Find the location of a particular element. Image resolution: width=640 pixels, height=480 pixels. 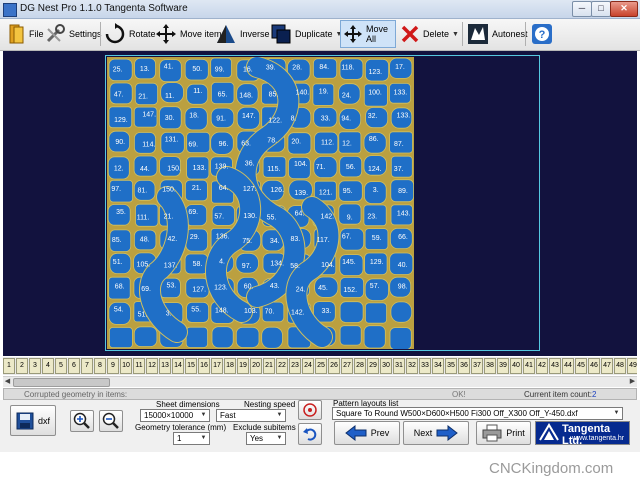

scrollbar-thumb is located at coordinates (61, 382).